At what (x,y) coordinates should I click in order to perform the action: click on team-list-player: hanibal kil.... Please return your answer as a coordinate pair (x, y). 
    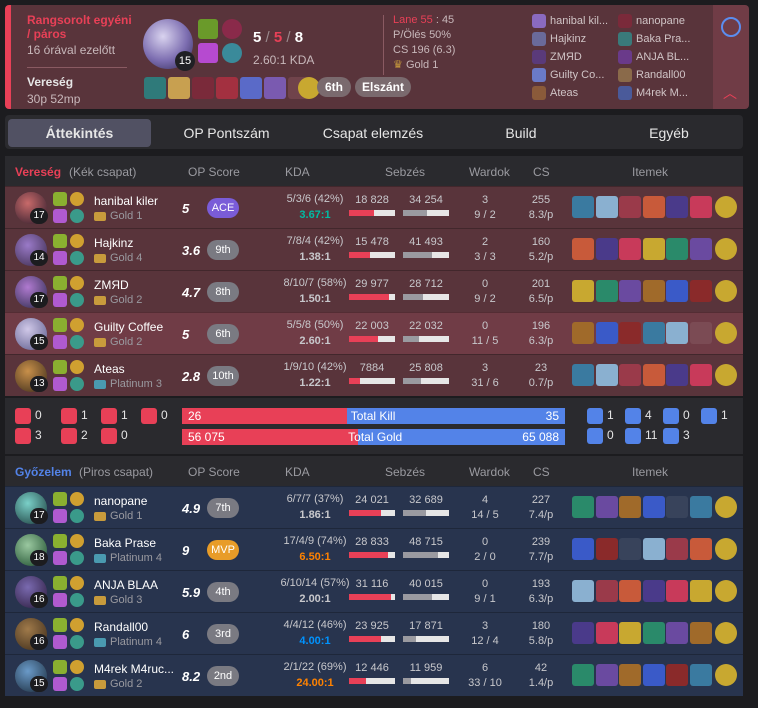
    Looking at the image, I should click on (572, 22).